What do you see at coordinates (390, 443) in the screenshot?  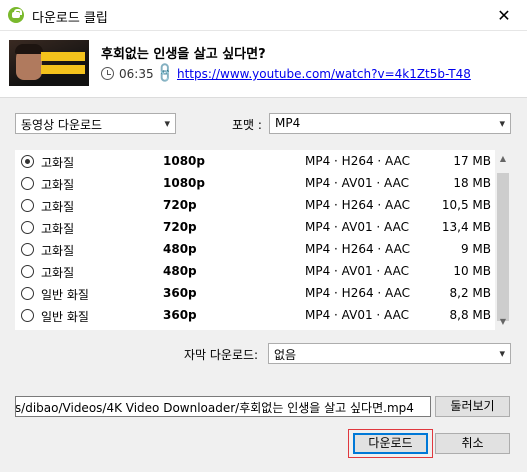 I see `download-button: 다운로드` at bounding box center [390, 443].